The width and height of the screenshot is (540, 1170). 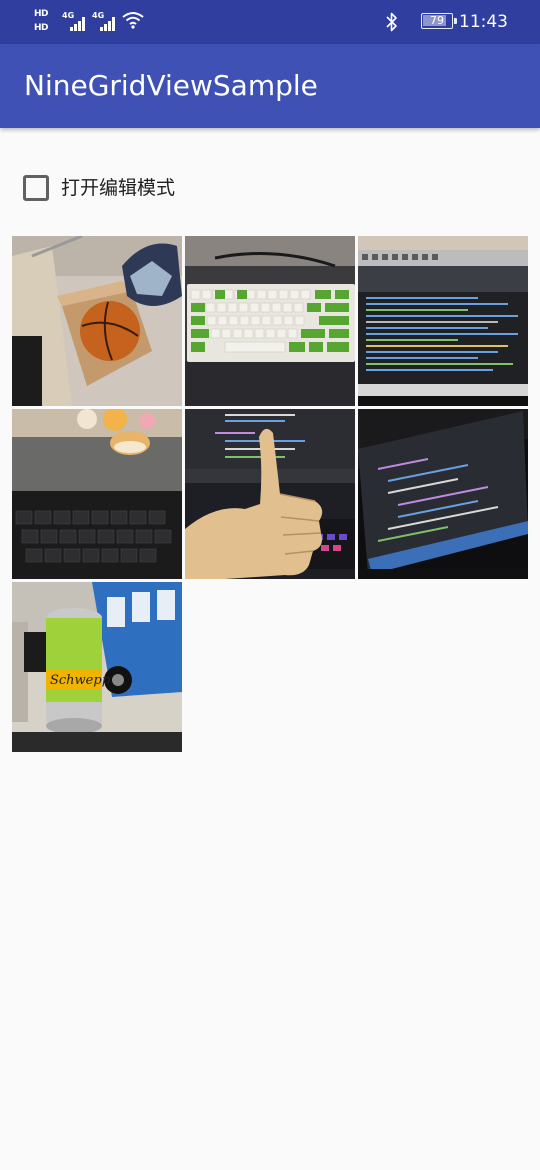 I want to click on app-bar: NineGridViewSample, so click(x=270, y=86).